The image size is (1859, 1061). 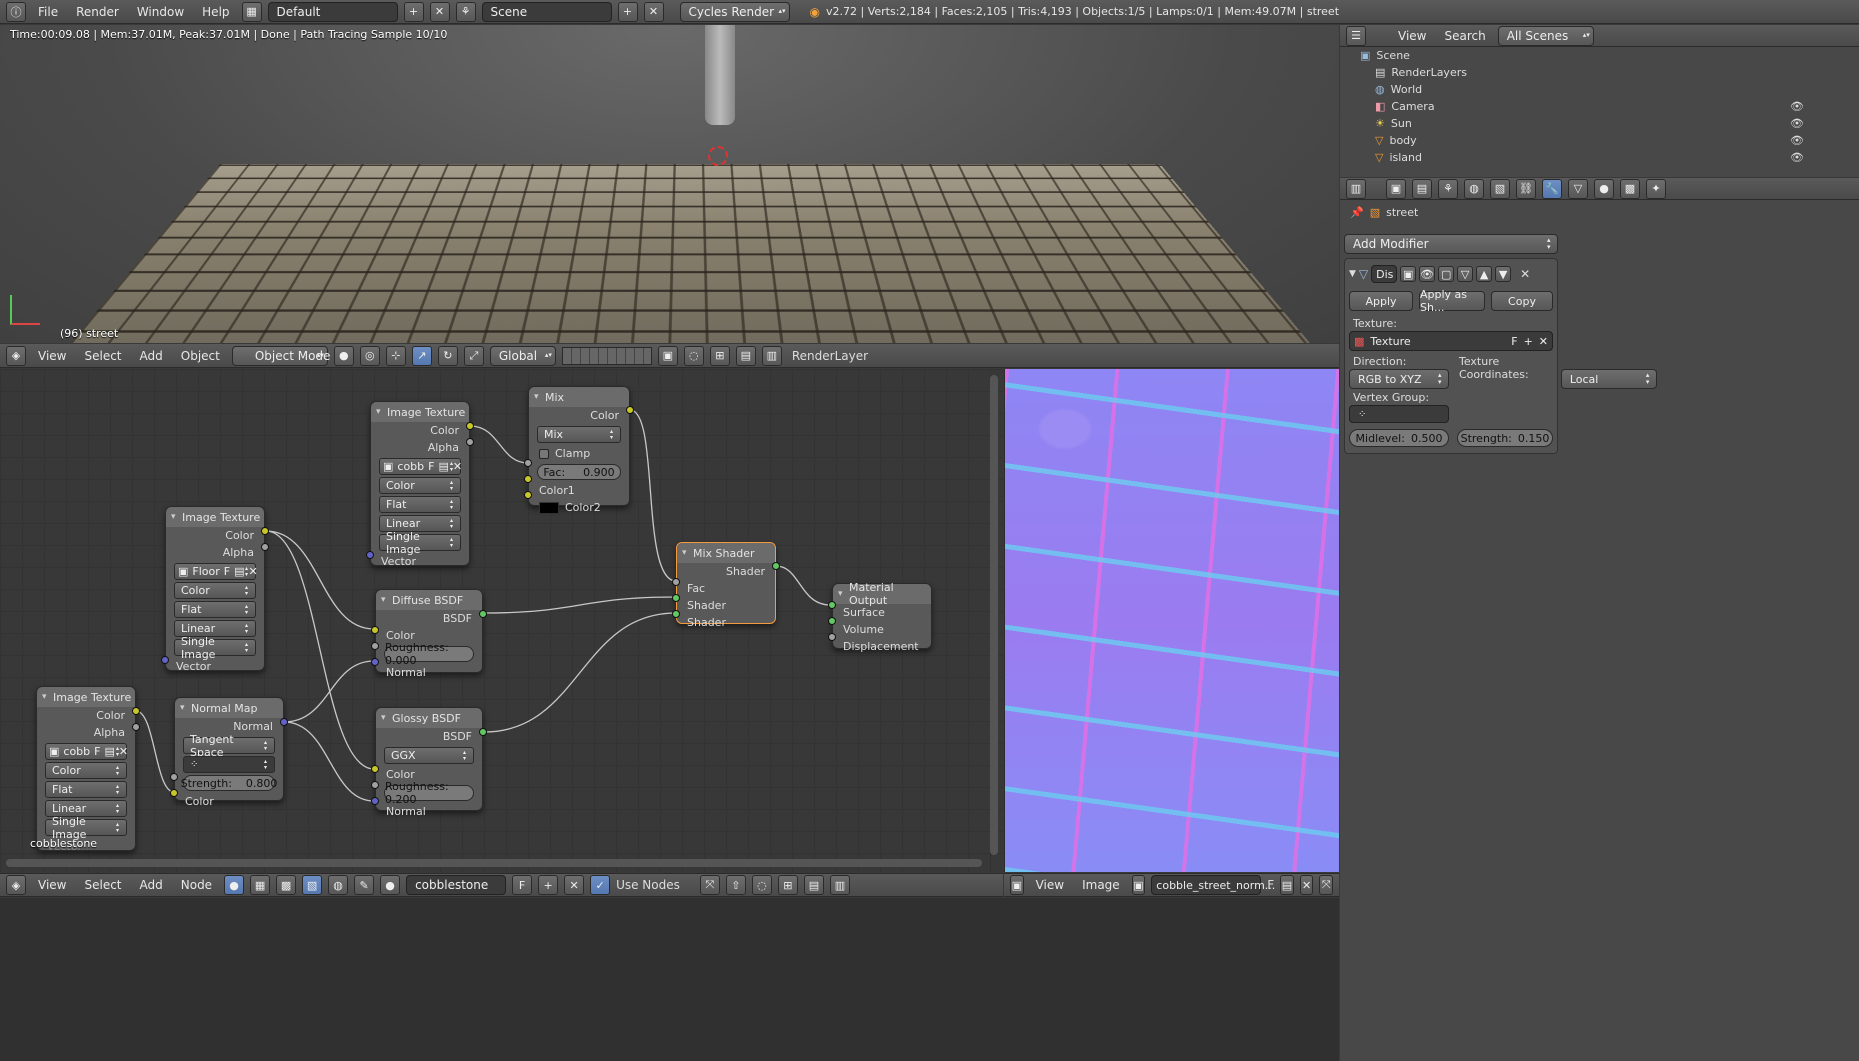 I want to click on remove-layout-icon: ✕, so click(x=440, y=12).